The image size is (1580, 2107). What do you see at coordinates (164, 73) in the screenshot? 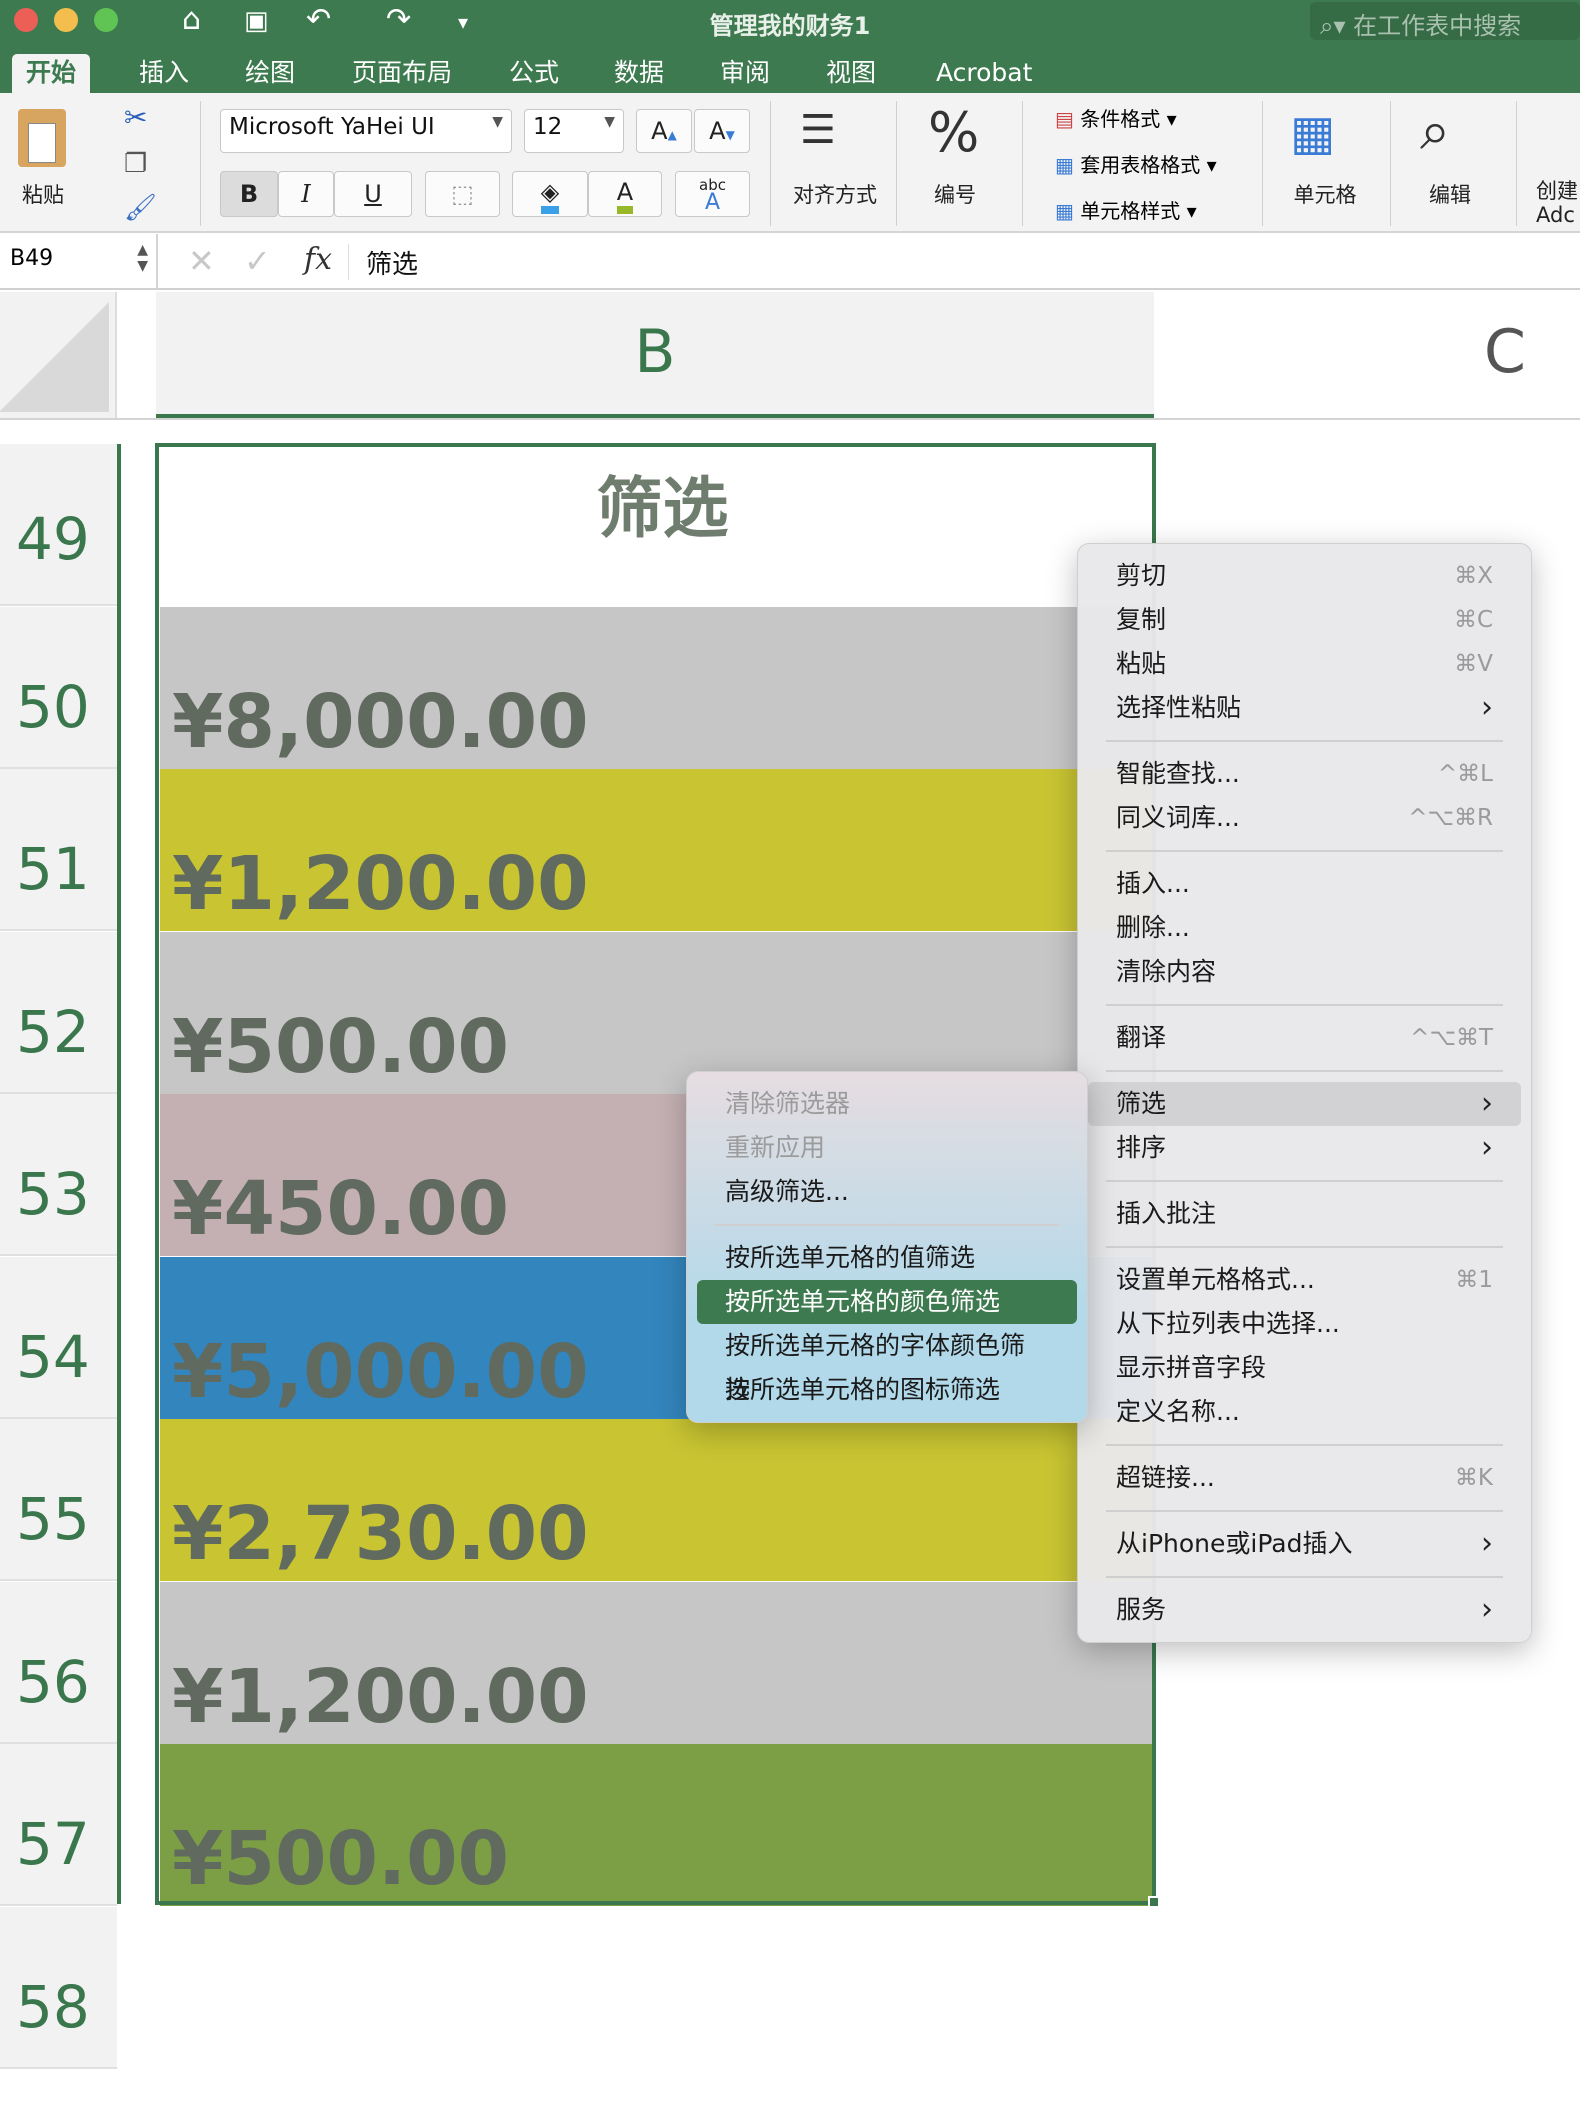
I see `tab-insert: 插入` at bounding box center [164, 73].